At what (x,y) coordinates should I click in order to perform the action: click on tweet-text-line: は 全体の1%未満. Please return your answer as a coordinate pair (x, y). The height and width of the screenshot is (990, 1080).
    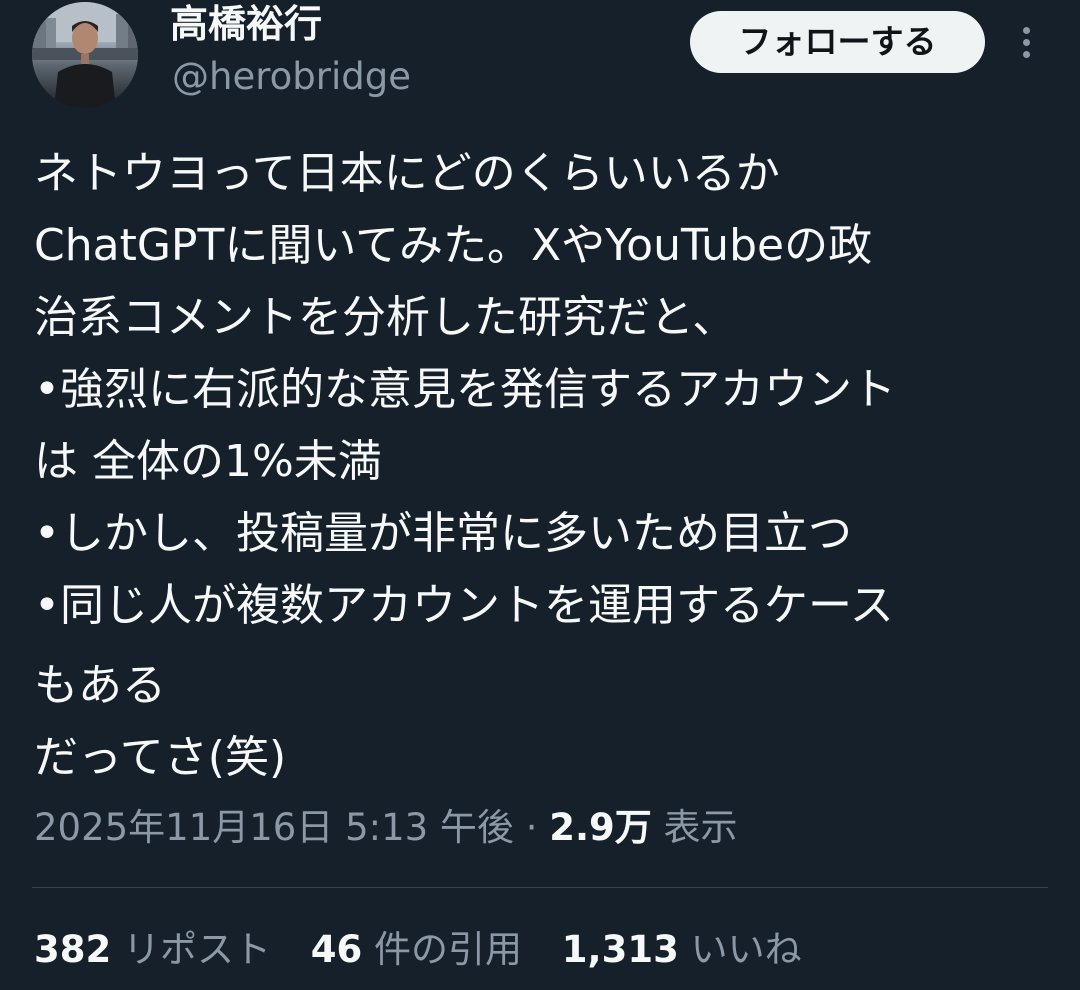
    Looking at the image, I should click on (208, 461).